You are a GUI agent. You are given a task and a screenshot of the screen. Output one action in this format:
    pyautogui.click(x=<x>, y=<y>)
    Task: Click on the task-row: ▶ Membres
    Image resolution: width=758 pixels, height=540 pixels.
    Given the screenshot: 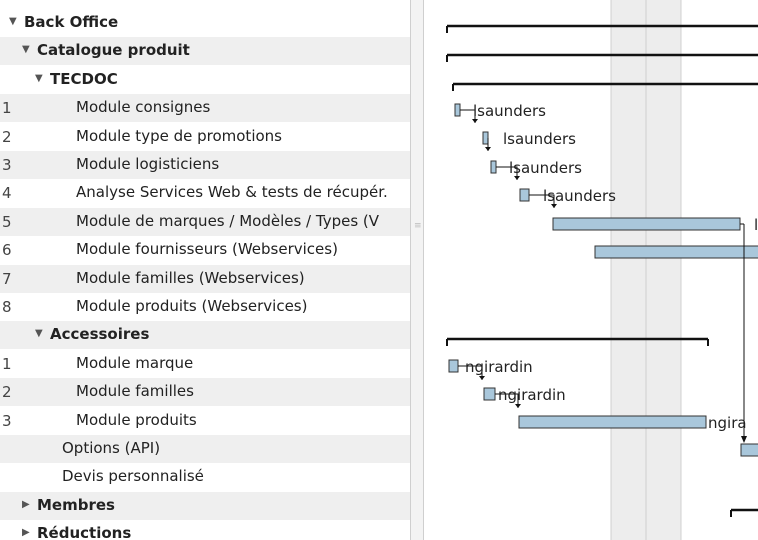 What is the action you would take?
    pyautogui.click(x=205, y=505)
    